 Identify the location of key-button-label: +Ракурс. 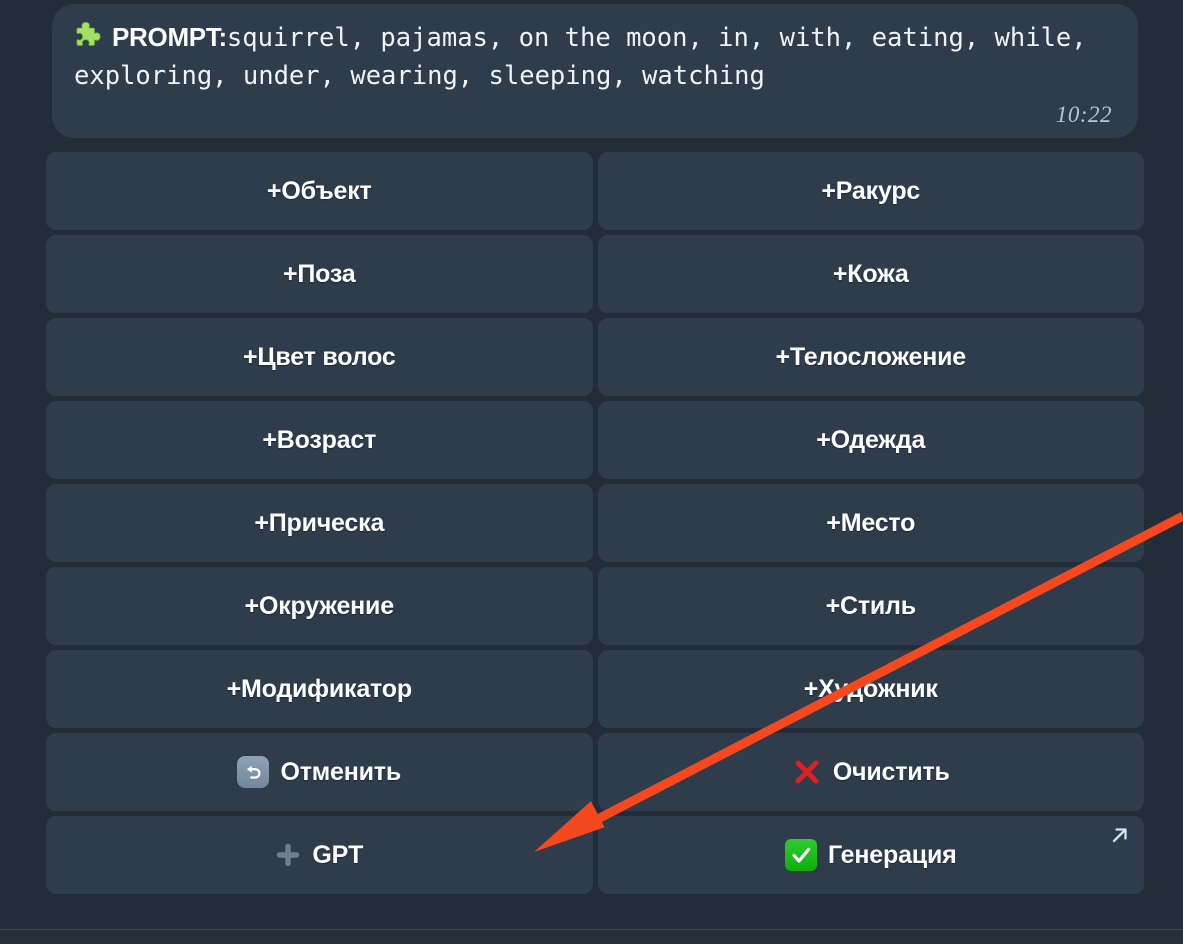
(871, 190).